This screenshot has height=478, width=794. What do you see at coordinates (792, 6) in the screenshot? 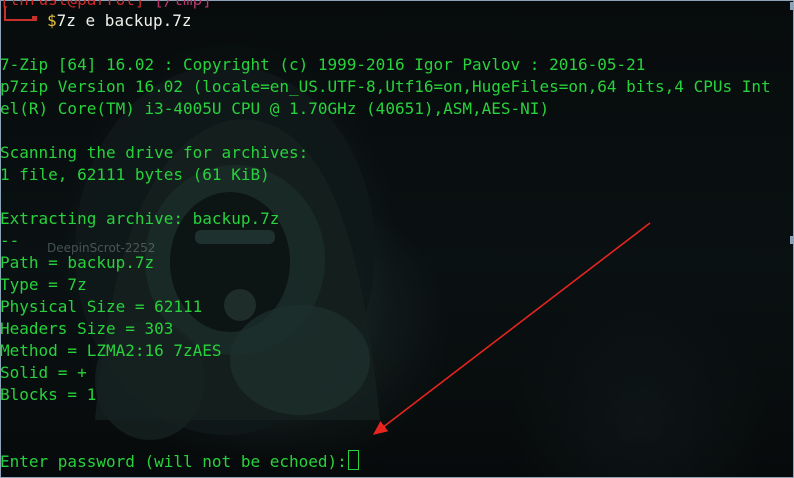
I see `scroll-marker-top` at bounding box center [792, 6].